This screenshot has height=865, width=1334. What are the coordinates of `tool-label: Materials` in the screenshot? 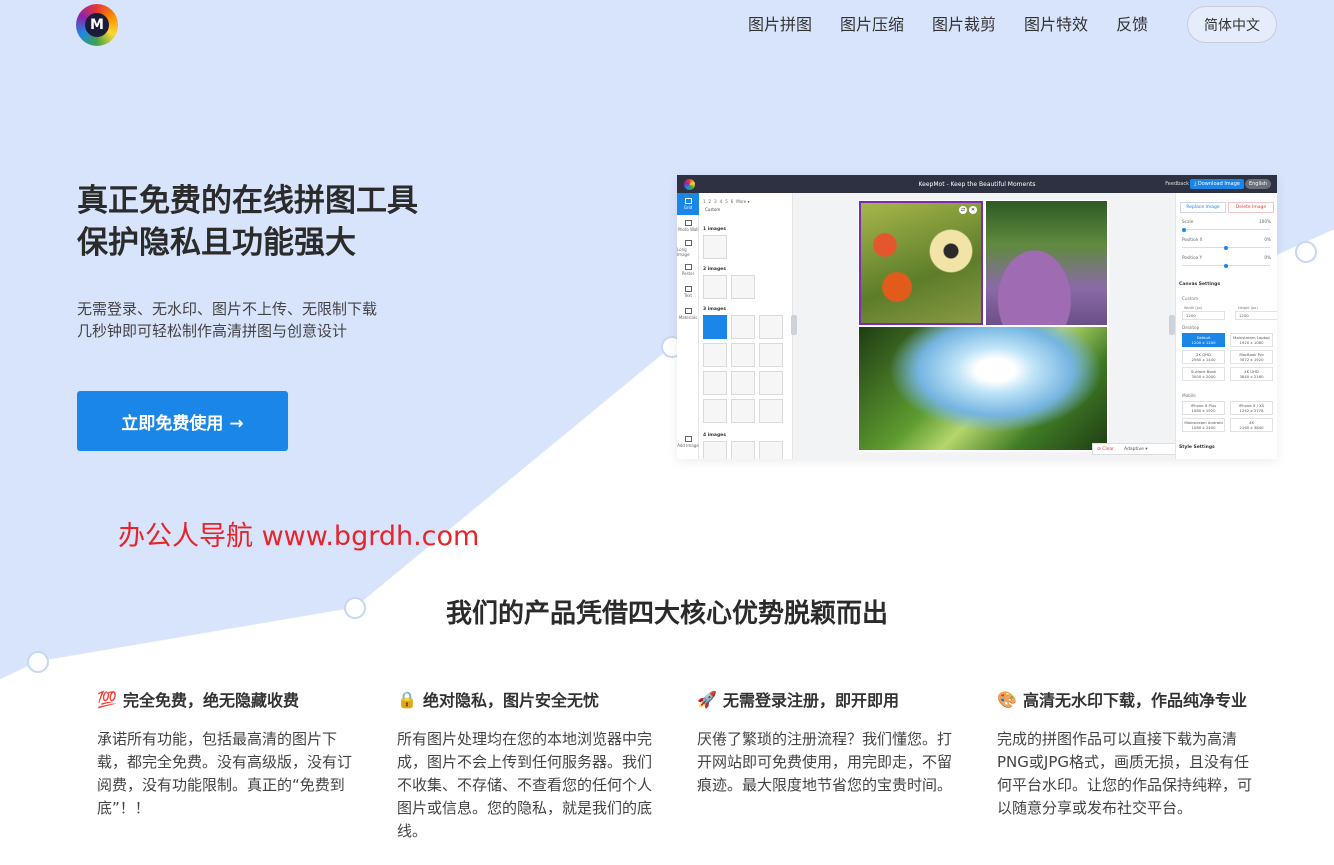 It's located at (688, 317).